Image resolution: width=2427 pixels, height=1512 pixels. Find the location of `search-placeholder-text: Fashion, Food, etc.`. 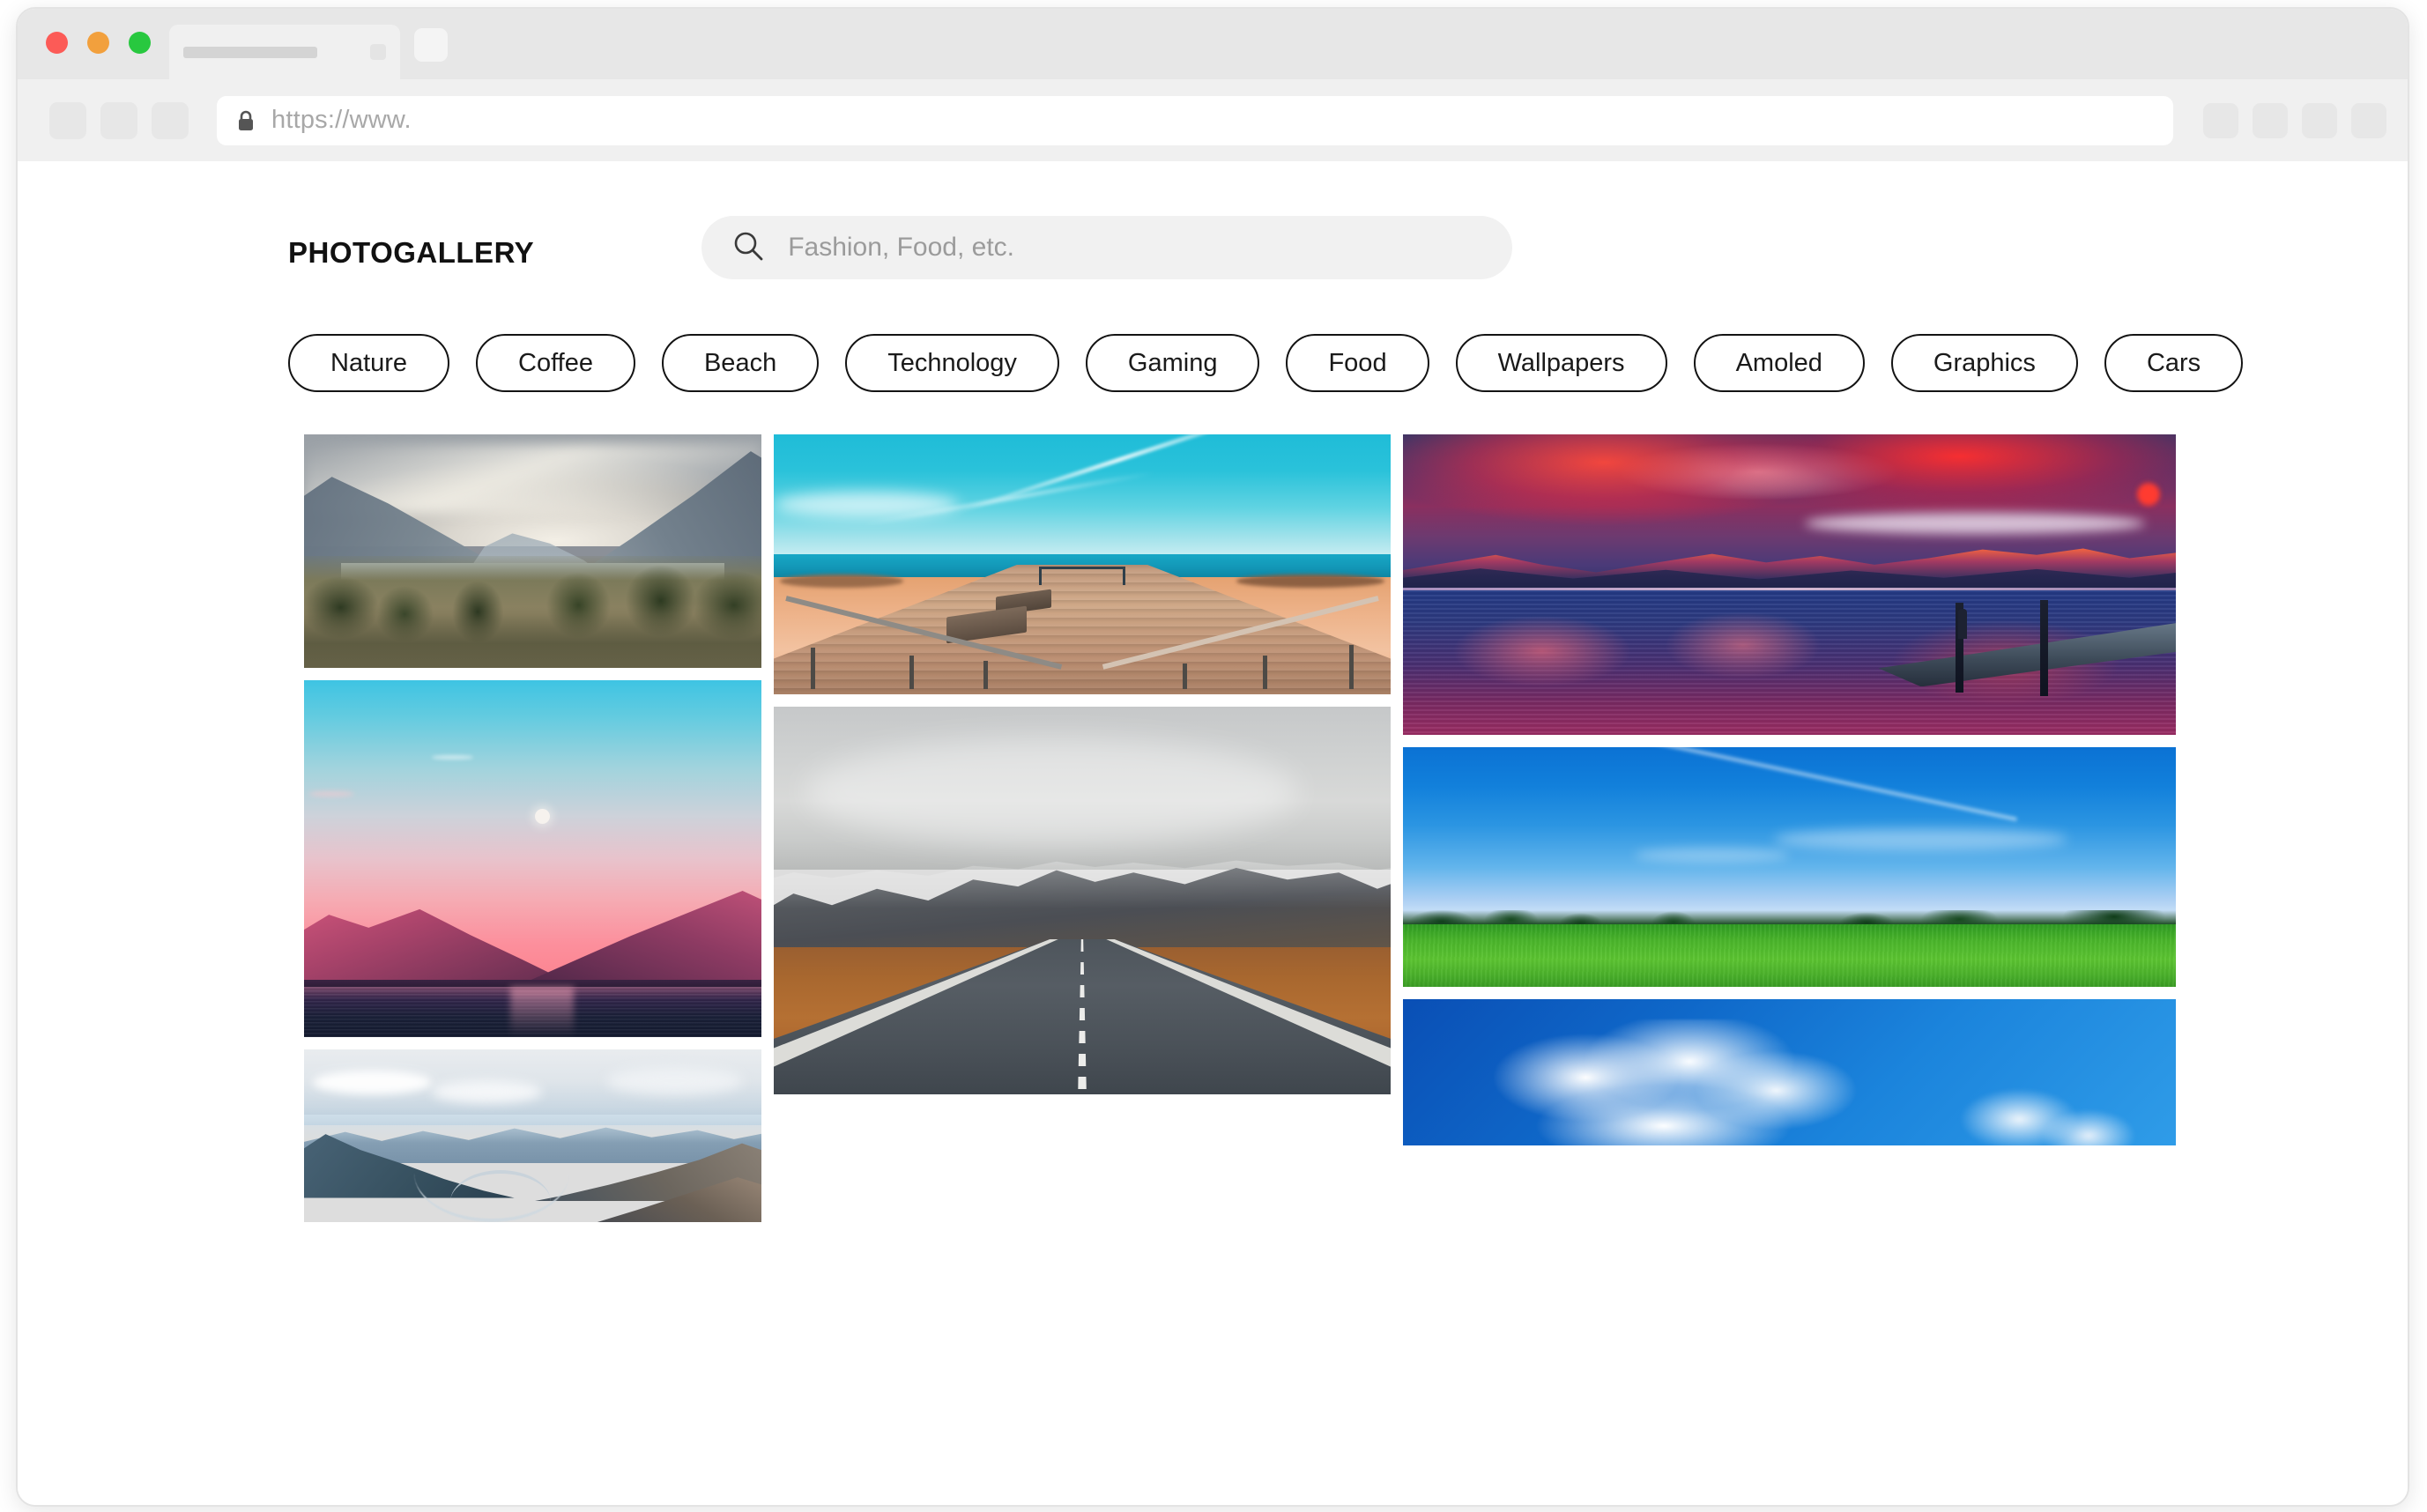

search-placeholder-text: Fashion, Food, etc. is located at coordinates (901, 247).